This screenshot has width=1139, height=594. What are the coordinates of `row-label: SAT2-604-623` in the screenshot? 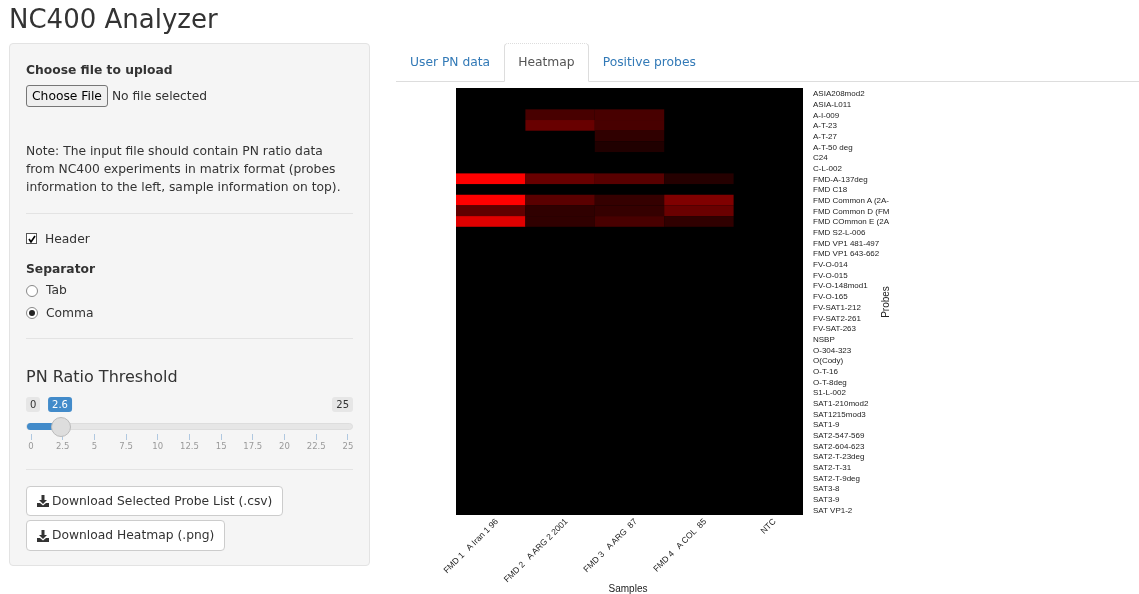 It's located at (839, 446).